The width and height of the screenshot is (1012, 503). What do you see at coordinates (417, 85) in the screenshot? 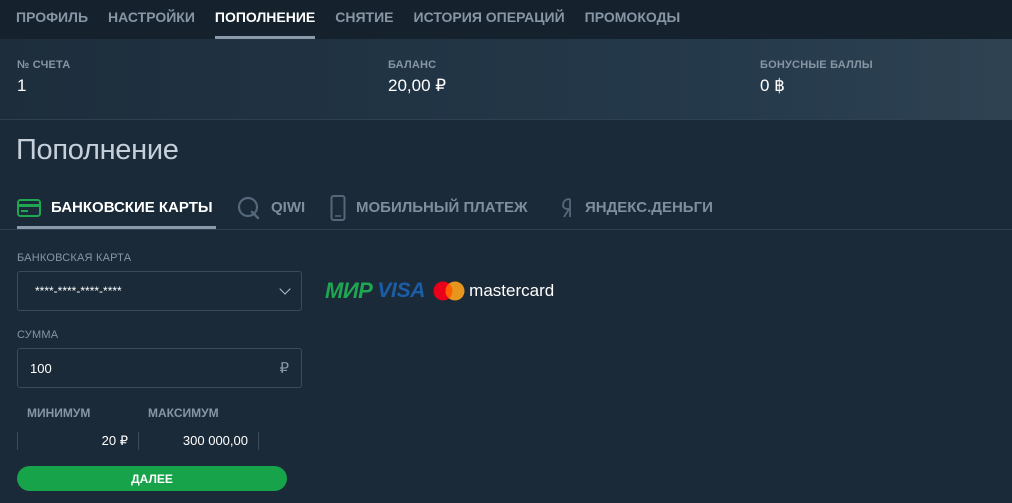
I see `balance-value: 20,00 ₽` at bounding box center [417, 85].